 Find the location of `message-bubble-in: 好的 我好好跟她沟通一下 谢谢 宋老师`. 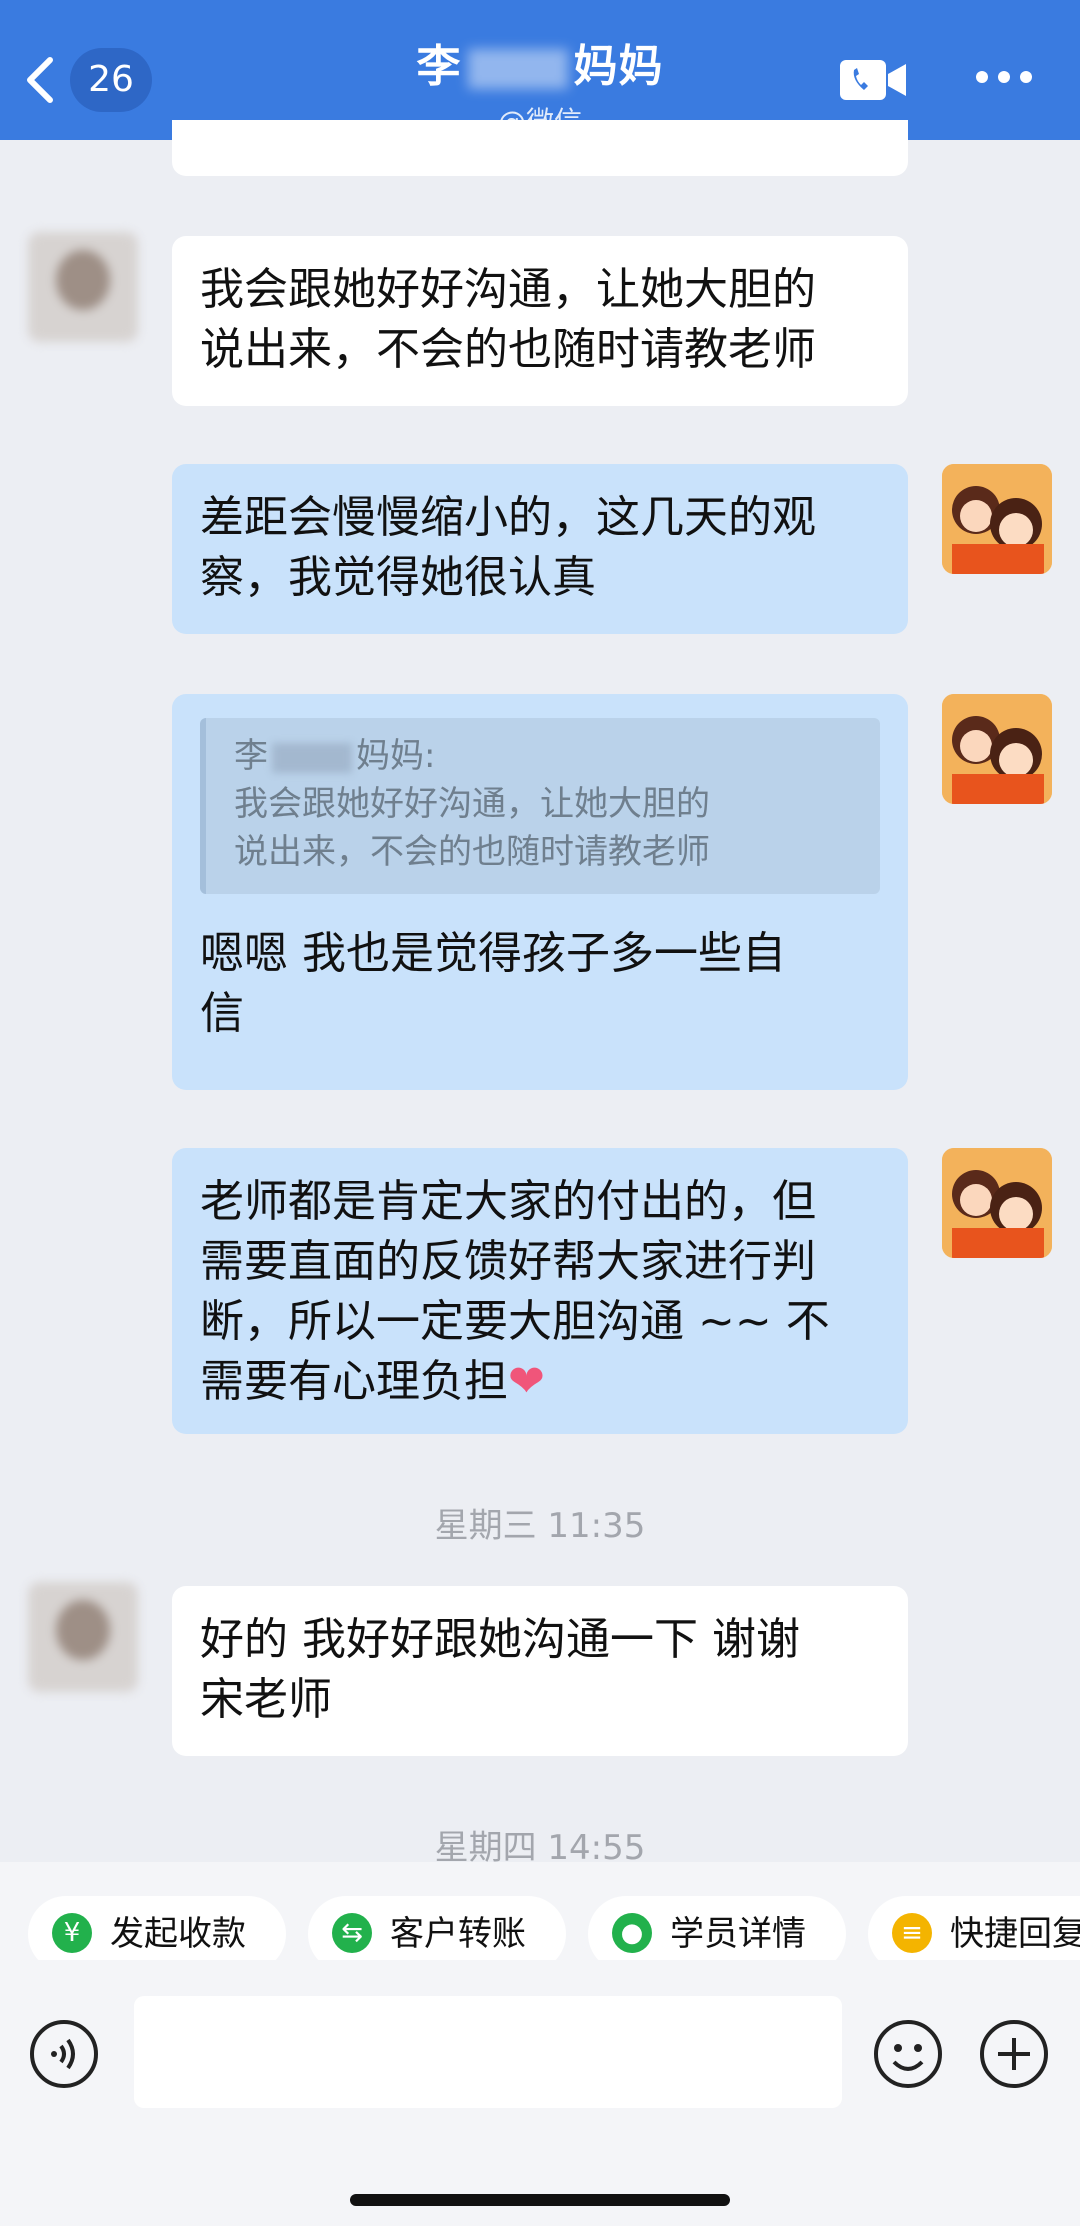

message-bubble-in: 好的 我好好跟她沟通一下 谢谢 宋老师 is located at coordinates (540, 1671).